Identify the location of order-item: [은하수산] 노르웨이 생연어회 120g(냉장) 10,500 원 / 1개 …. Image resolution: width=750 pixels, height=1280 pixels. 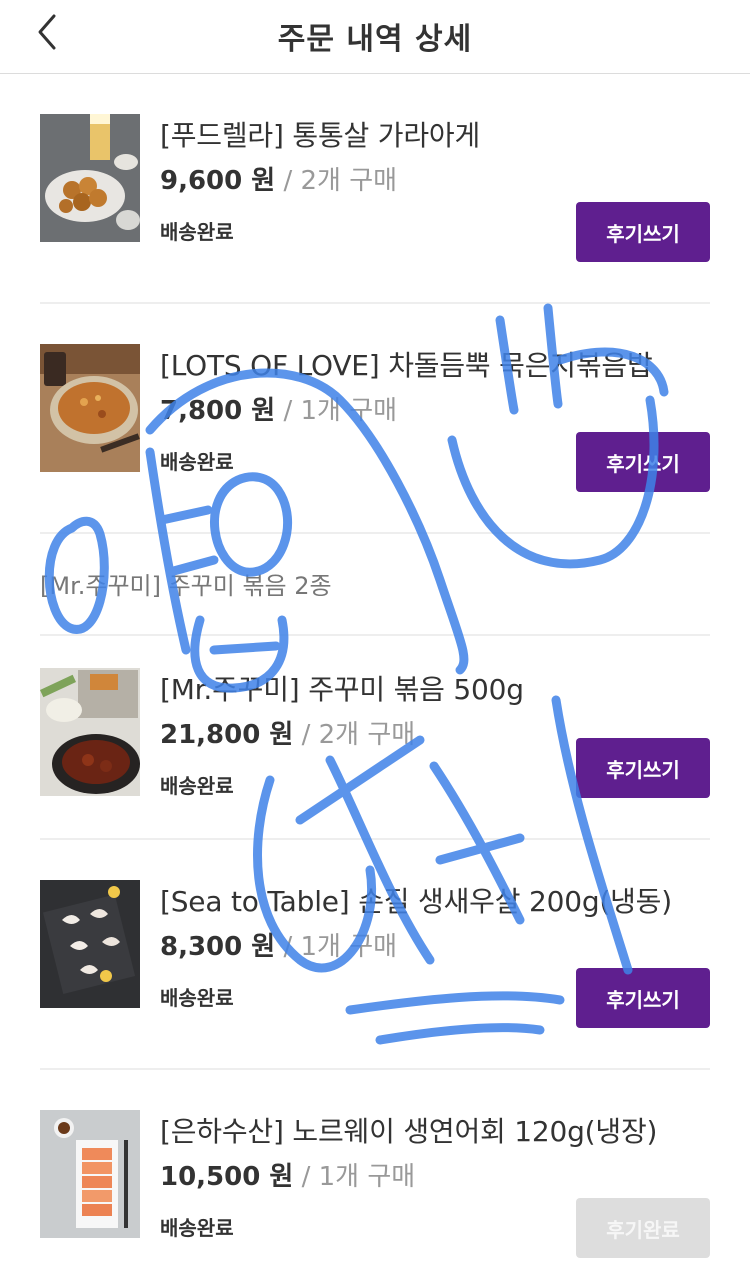
(375, 1185).